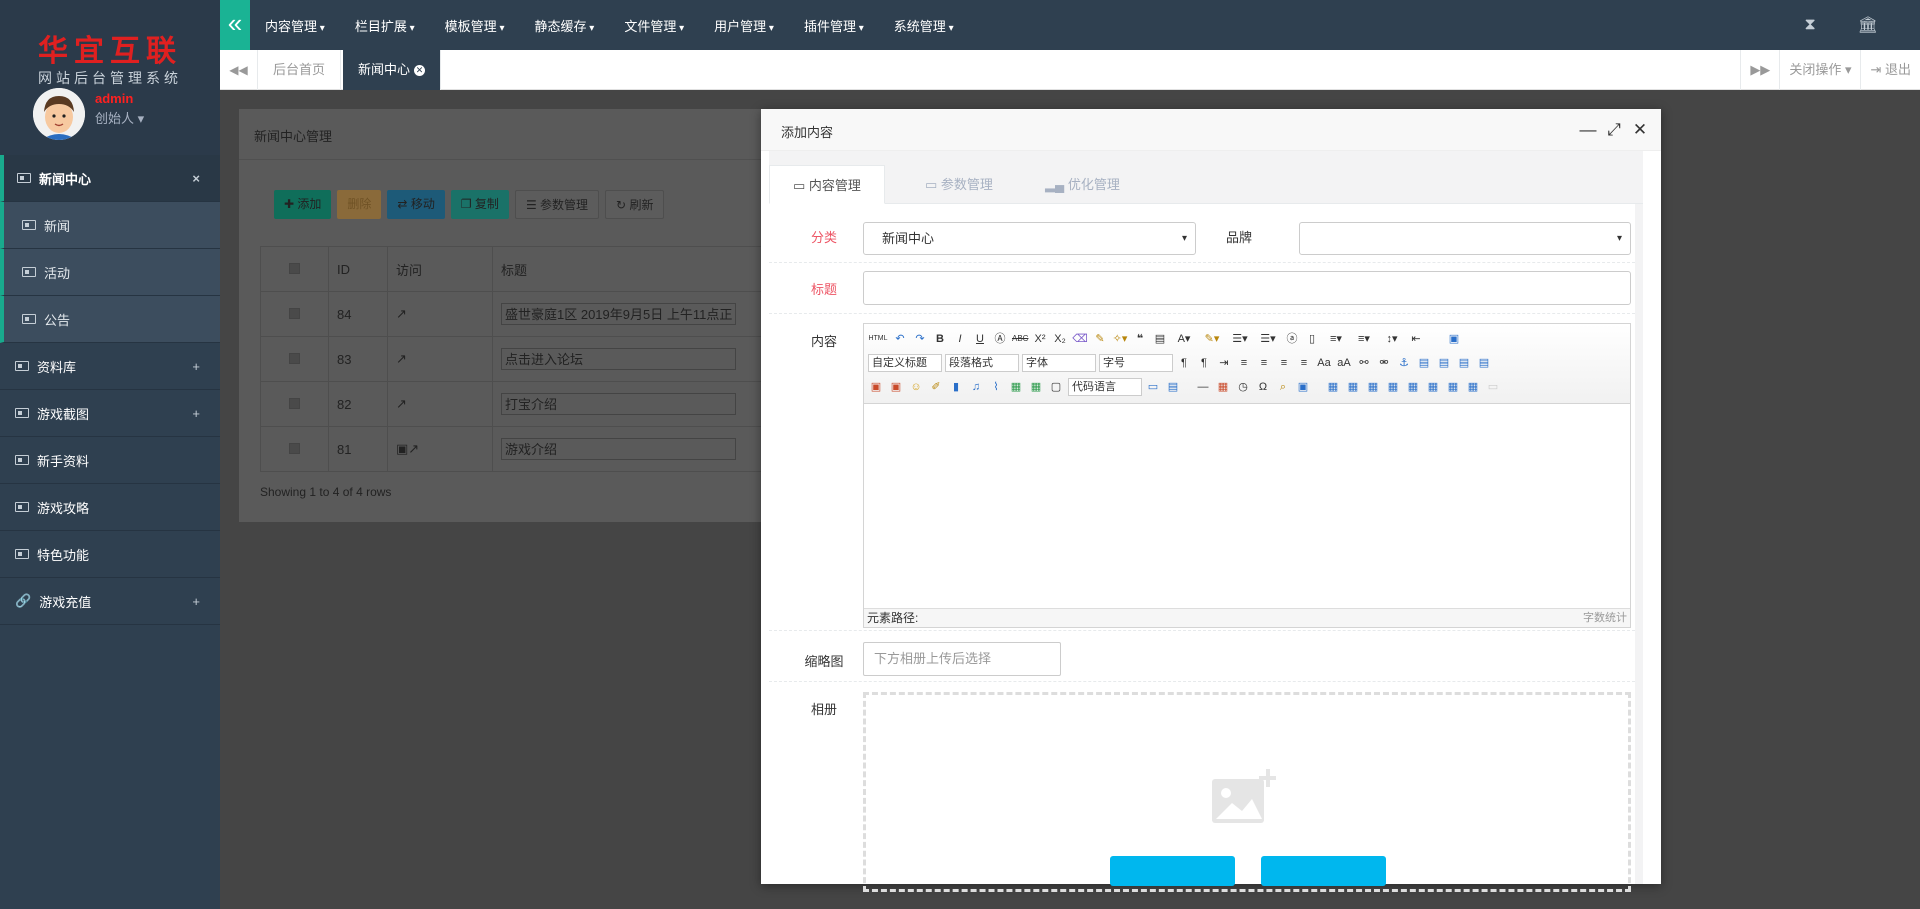 This screenshot has height=909, width=1920. What do you see at coordinates (1640, 130) in the screenshot?
I see `close-icon: ✕` at bounding box center [1640, 130].